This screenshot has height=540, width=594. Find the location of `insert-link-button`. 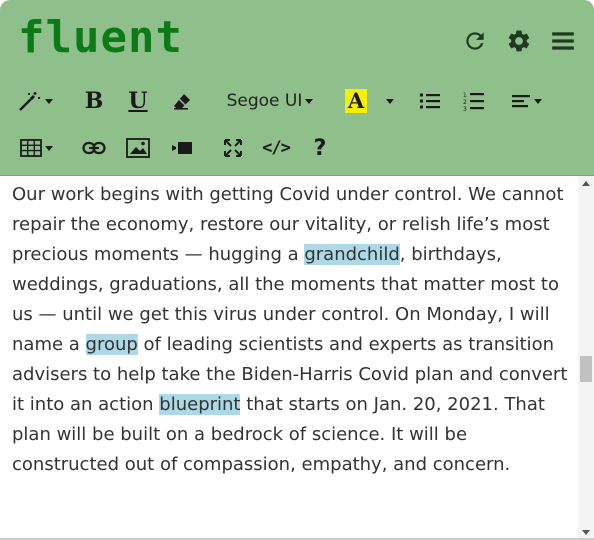

insert-link-button is located at coordinates (94, 148).